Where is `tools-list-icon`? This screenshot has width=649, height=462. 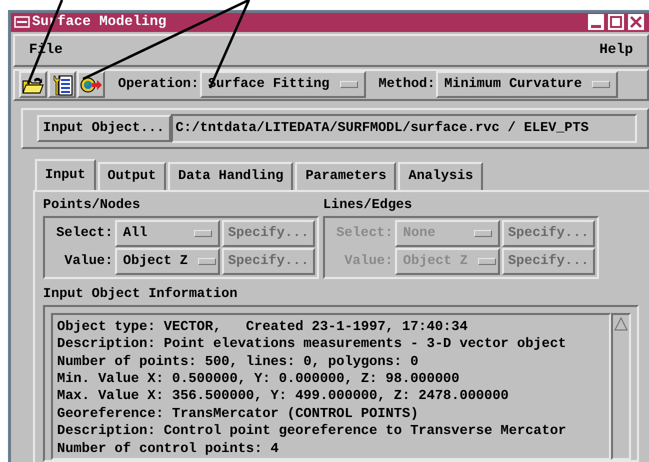
tools-list-icon is located at coordinates (62, 84).